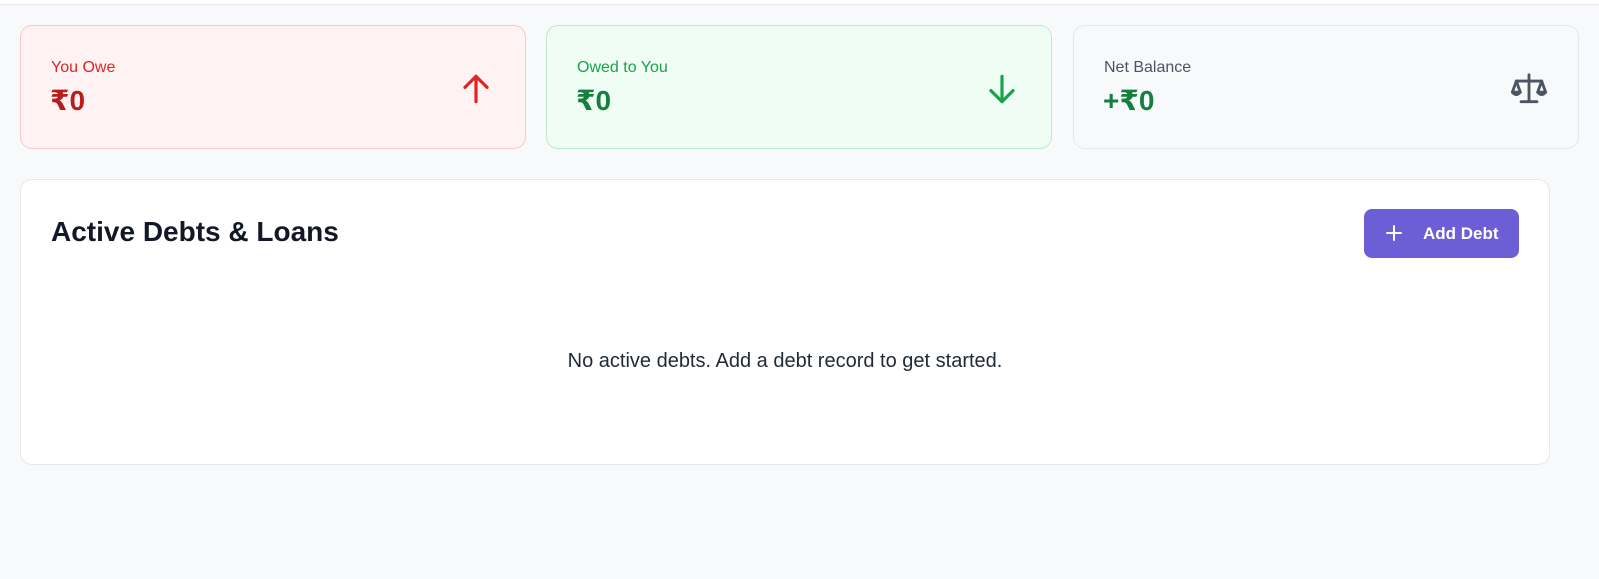  What do you see at coordinates (195, 231) in the screenshot?
I see `panel-title: Active Debts & Loans` at bounding box center [195, 231].